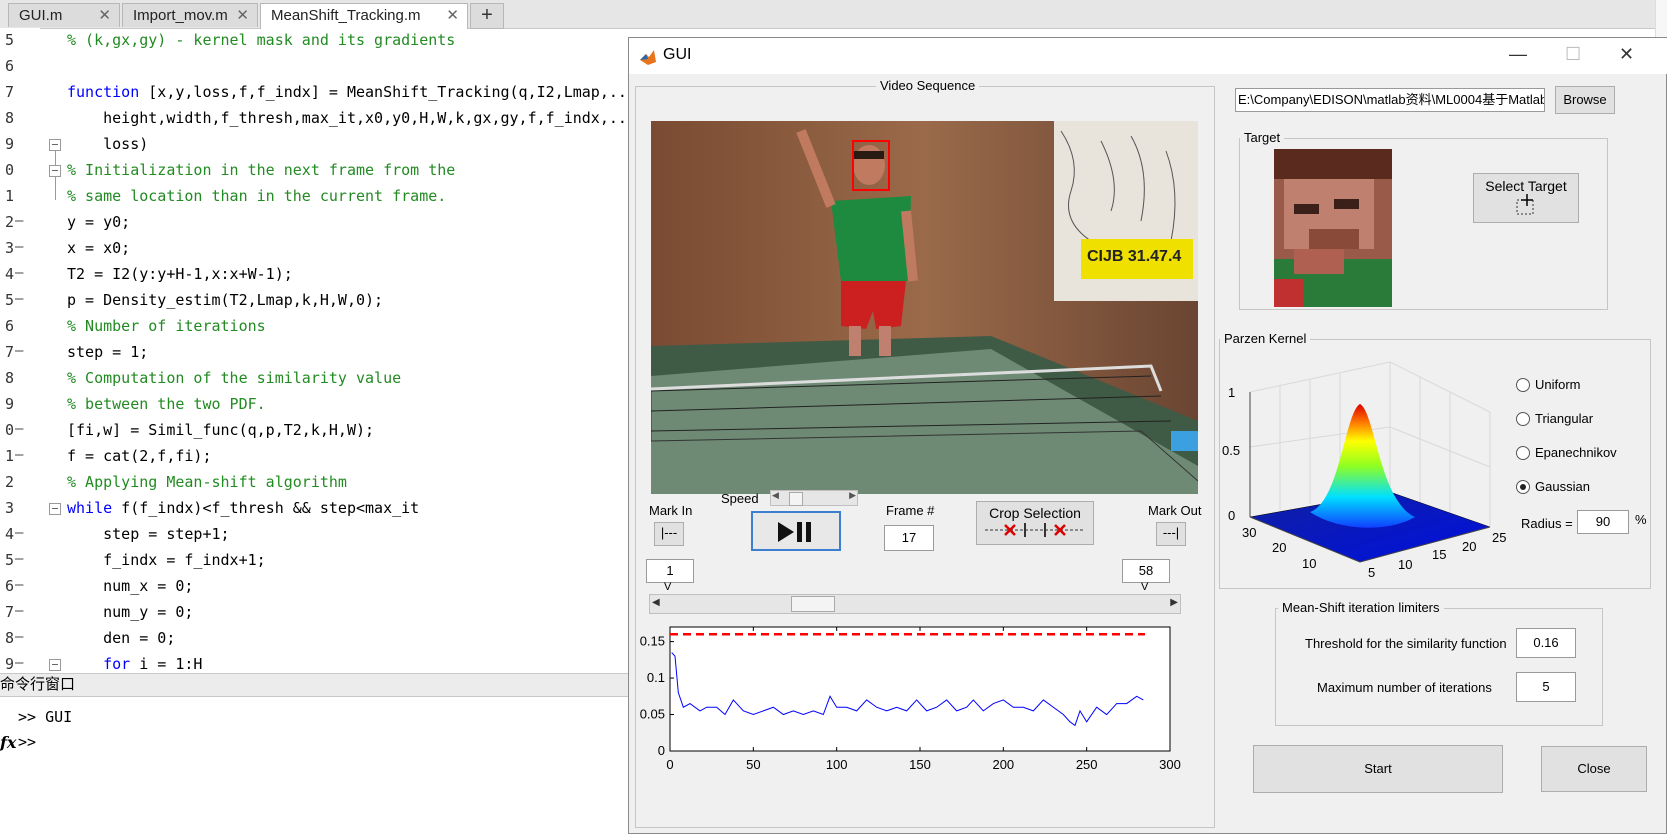  Describe the element at coordinates (670, 571) in the screenshot. I see `mark-in-field: 1` at that location.